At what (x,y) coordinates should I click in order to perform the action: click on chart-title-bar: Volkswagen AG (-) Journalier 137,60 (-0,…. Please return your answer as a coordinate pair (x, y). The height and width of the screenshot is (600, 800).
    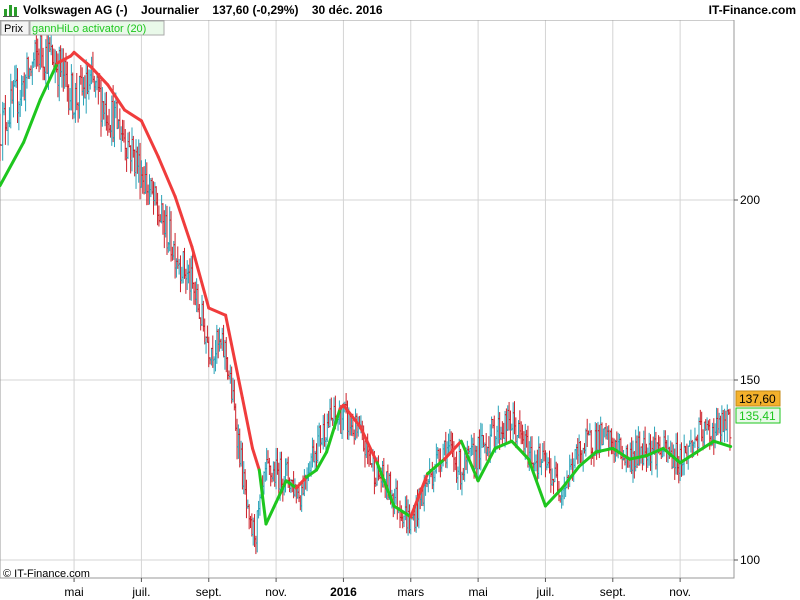
    Looking at the image, I should click on (400, 10).